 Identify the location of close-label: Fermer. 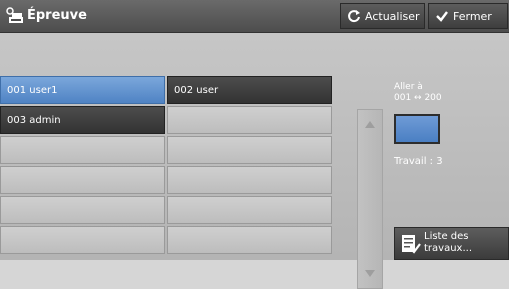
(472, 16).